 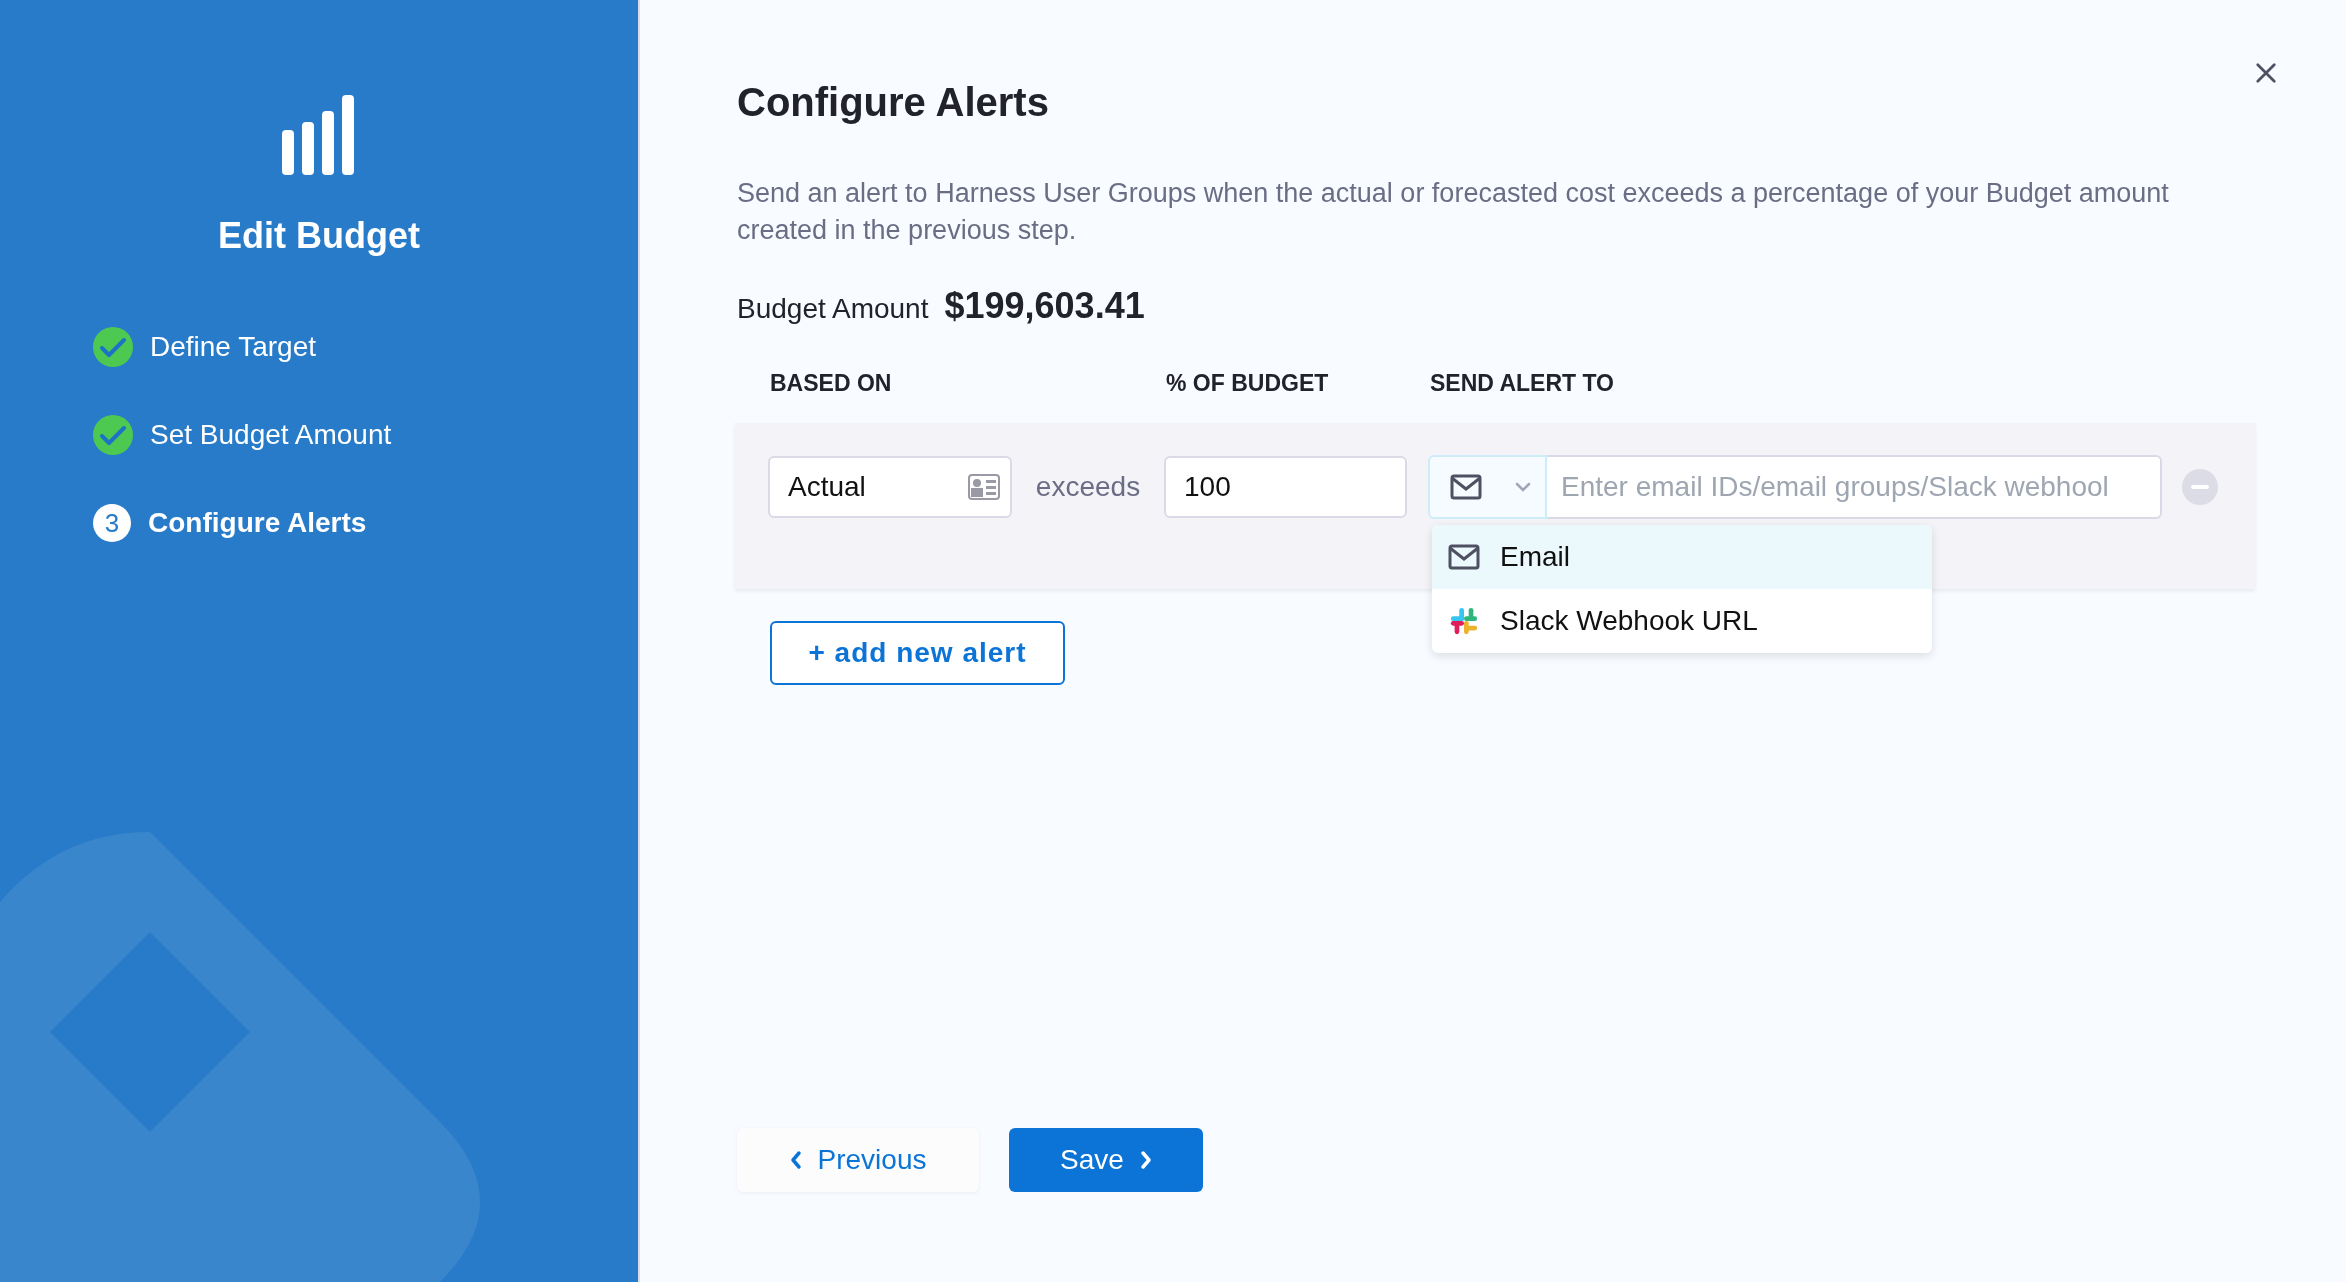 I want to click on sidebar-title: Edit Budget, so click(x=319, y=236).